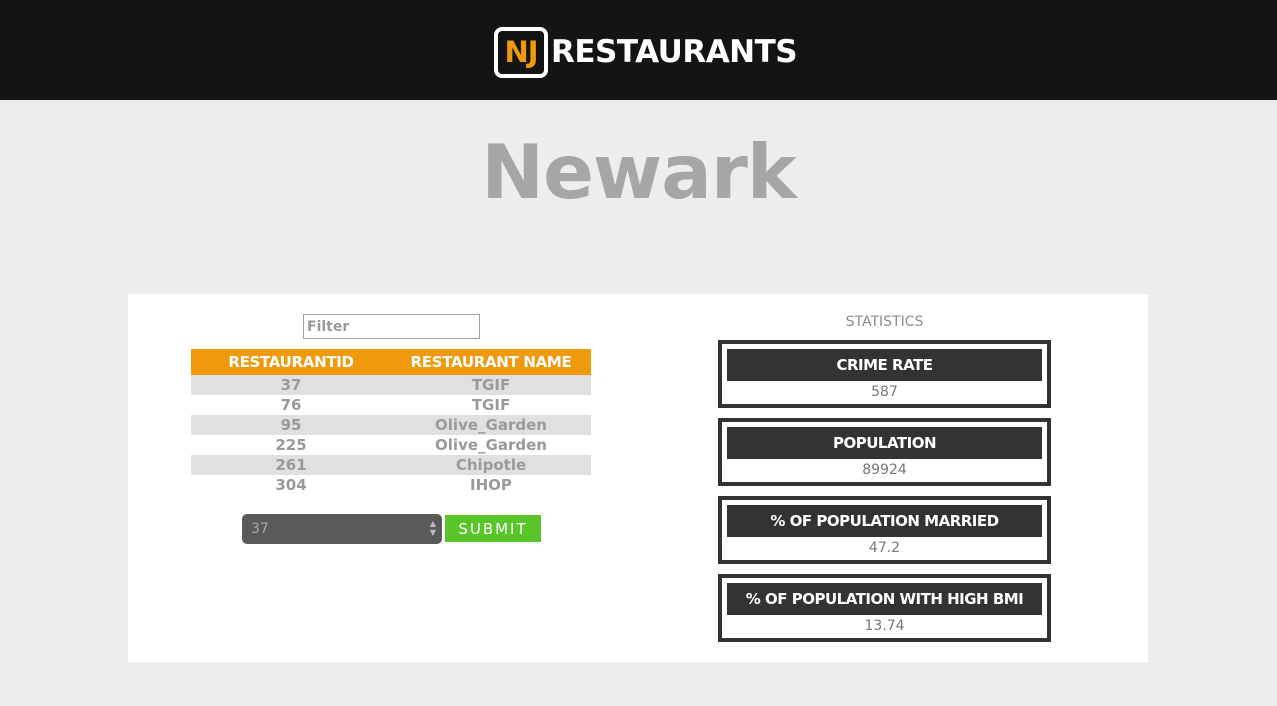 The height and width of the screenshot is (706, 1277). I want to click on stat-value: 587, so click(884, 392).